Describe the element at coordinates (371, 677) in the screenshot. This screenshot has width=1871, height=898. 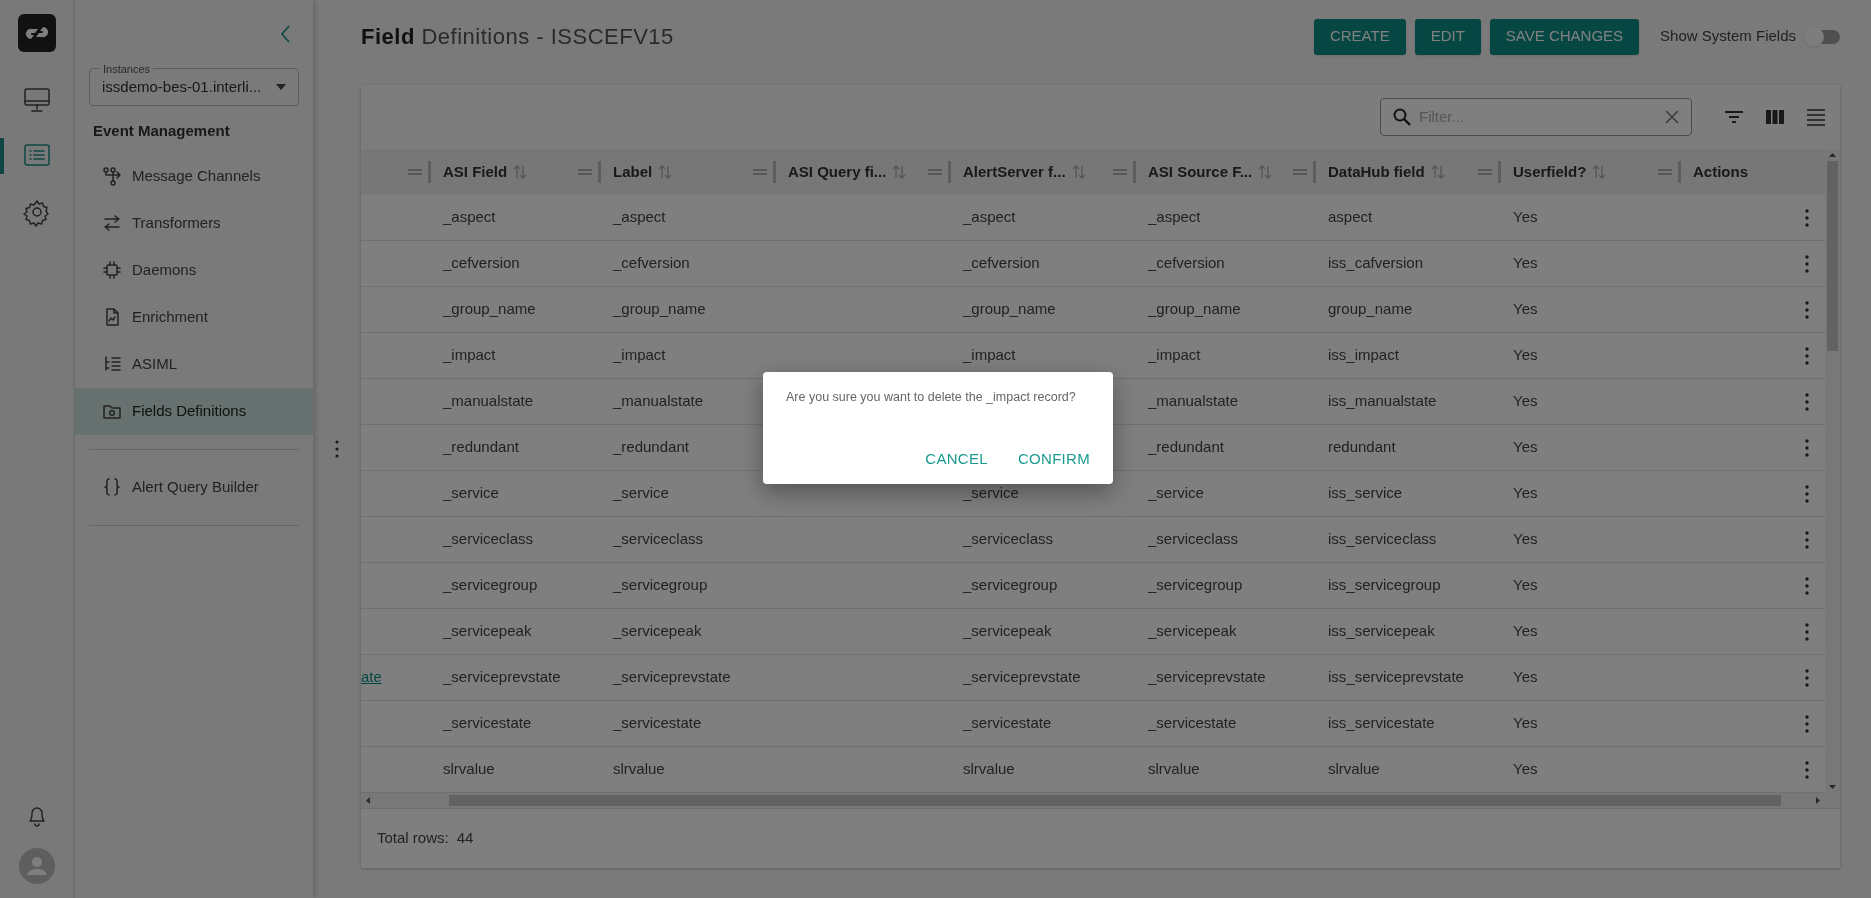
I see `link: ate` at that location.